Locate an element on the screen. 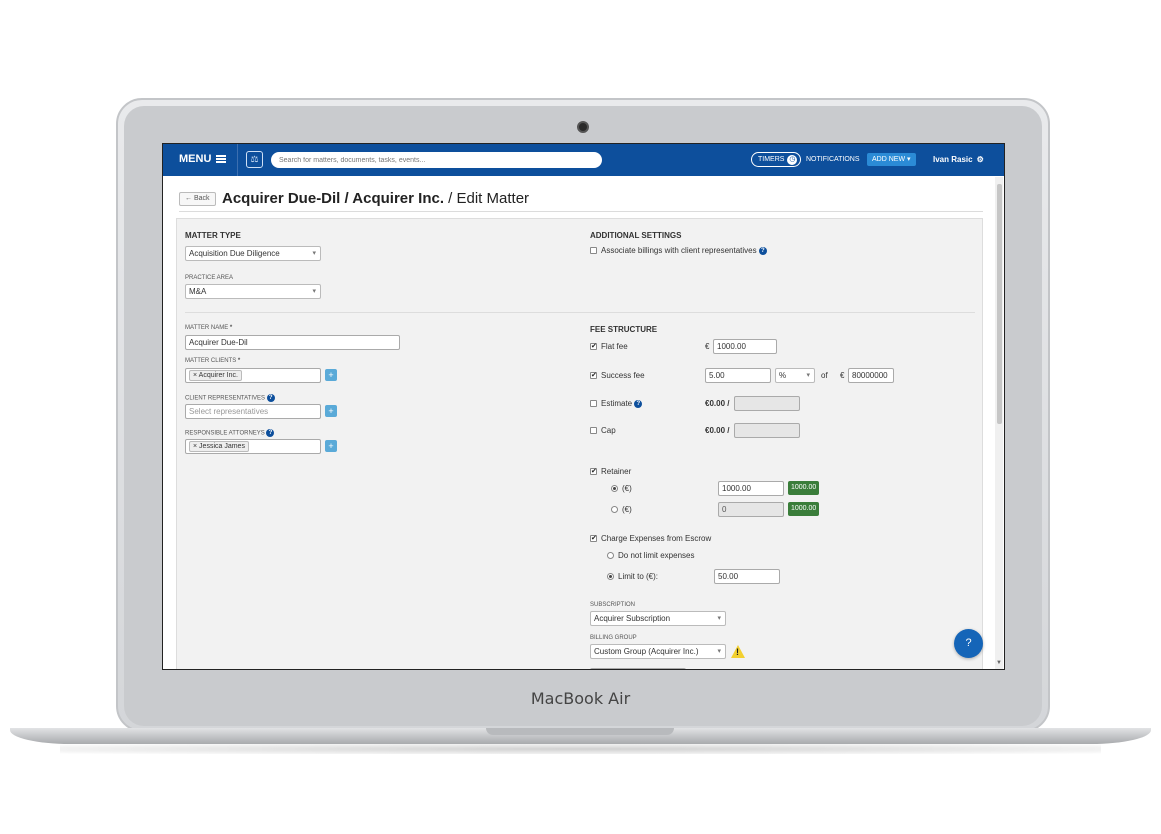  page-title-action: / Edit Matter is located at coordinates (487, 198).